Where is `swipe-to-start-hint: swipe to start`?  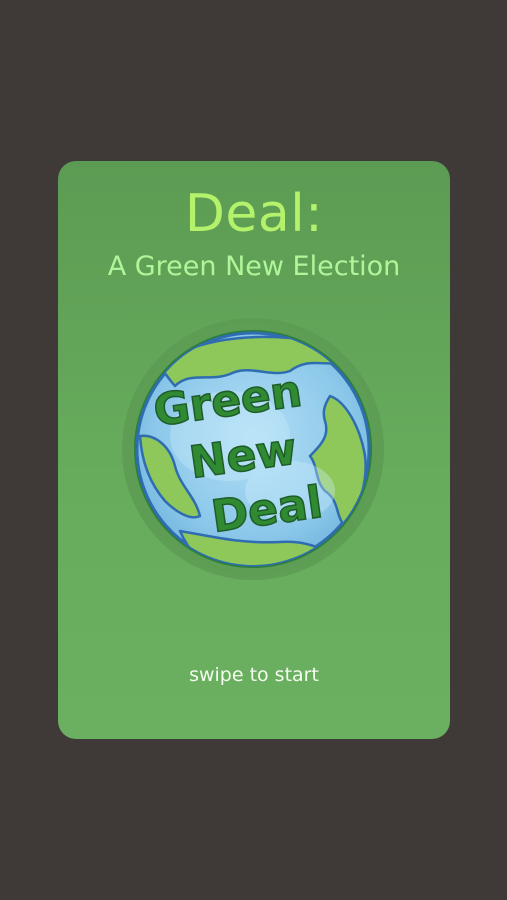
swipe-to-start-hint: swipe to start is located at coordinates (254, 675).